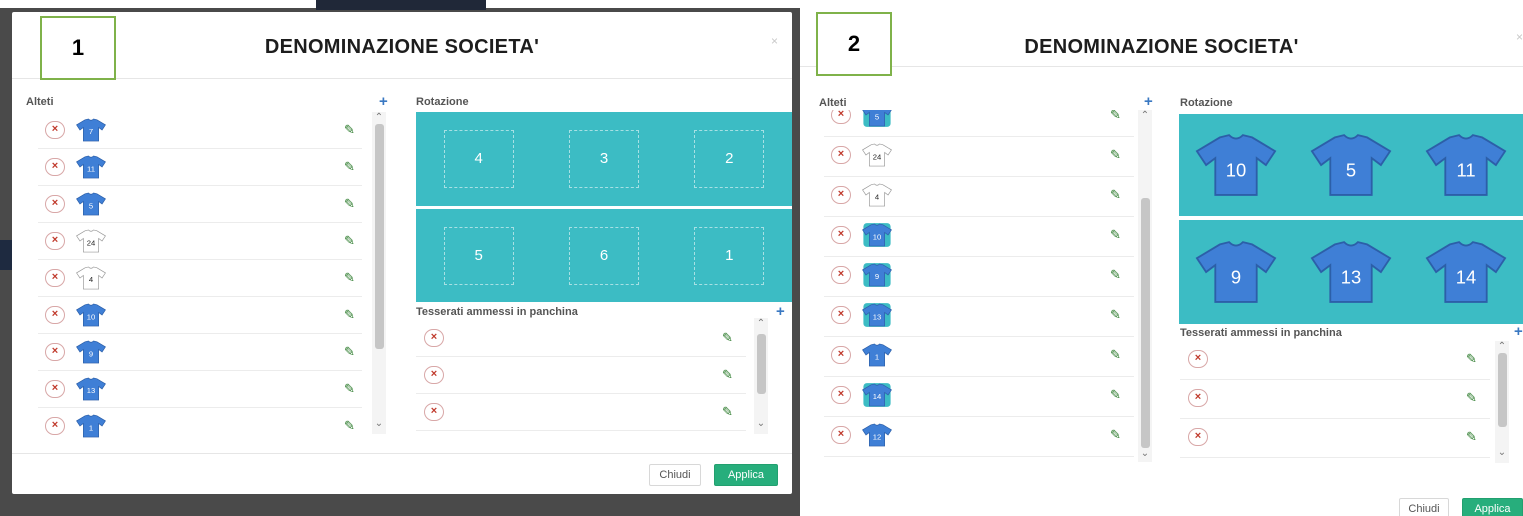 The height and width of the screenshot is (516, 1523). I want to click on athlete-jersey: 10, so click(877, 235).